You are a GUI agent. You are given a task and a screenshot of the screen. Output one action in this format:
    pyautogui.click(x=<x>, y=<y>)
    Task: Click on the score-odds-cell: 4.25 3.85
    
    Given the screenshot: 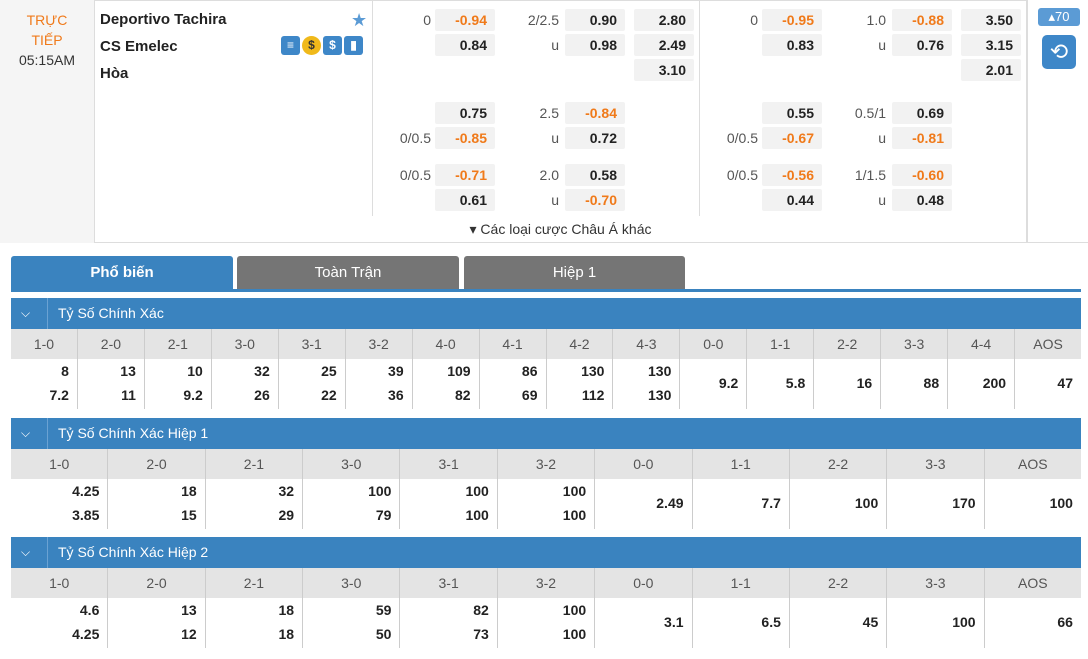 What is the action you would take?
    pyautogui.click(x=60, y=504)
    